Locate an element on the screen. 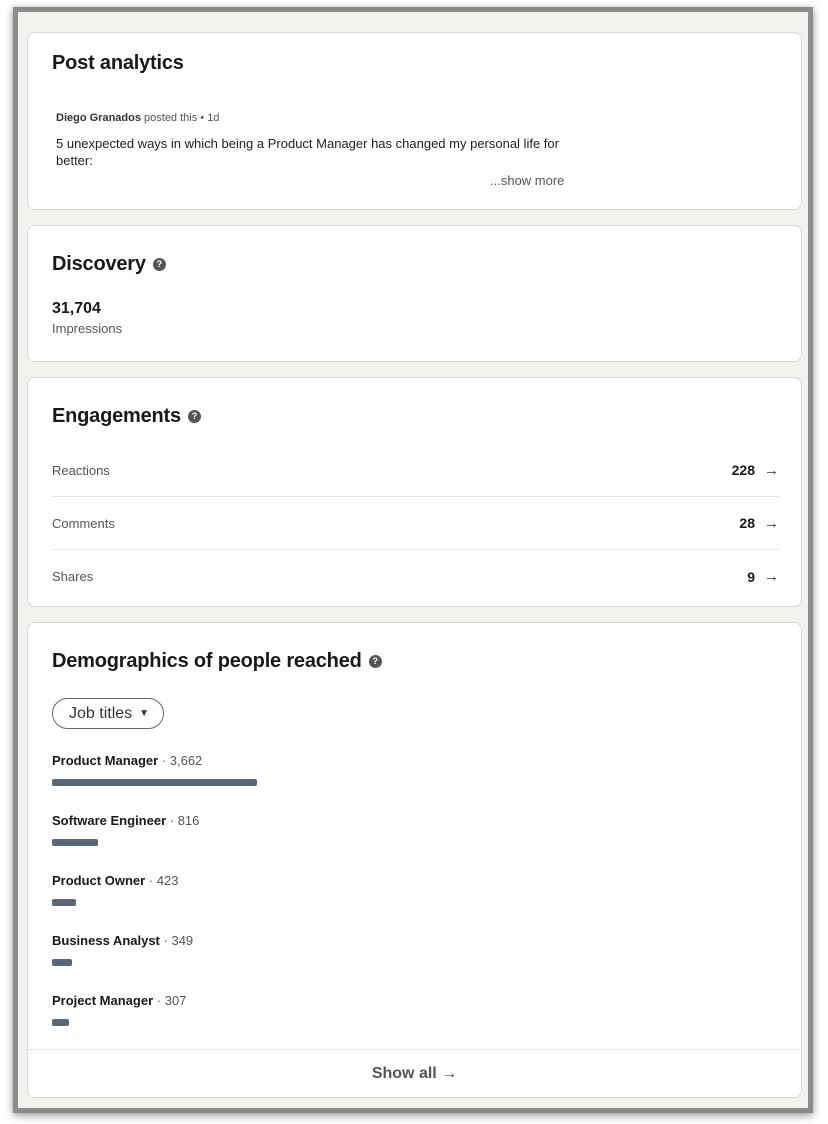 Image resolution: width=828 pixels, height=1124 pixels. demographic-item: Product Manager · 3,662 is located at coordinates (402, 783).